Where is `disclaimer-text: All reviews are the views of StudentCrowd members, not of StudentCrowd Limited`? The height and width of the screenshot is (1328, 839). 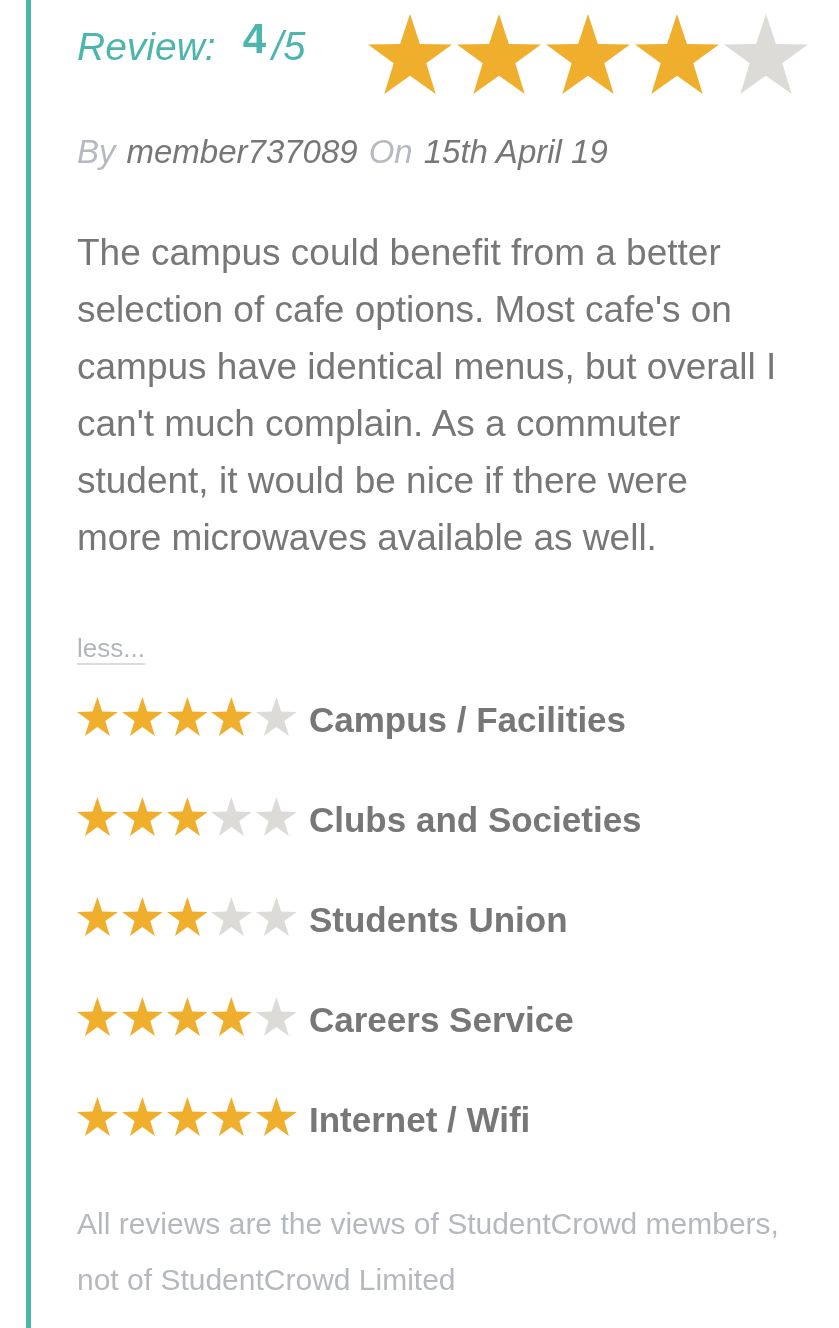 disclaimer-text: All reviews are the views of StudentCrowd members, not of StudentCrowd Limited is located at coordinates (428, 1252).